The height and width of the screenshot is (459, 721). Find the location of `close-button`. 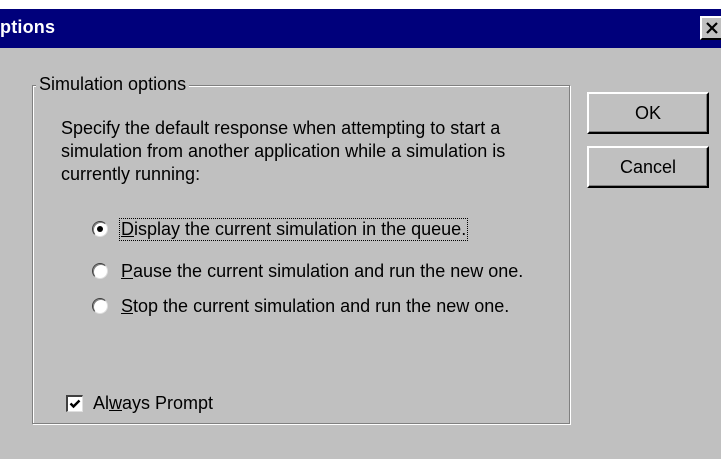

close-button is located at coordinates (710, 28).